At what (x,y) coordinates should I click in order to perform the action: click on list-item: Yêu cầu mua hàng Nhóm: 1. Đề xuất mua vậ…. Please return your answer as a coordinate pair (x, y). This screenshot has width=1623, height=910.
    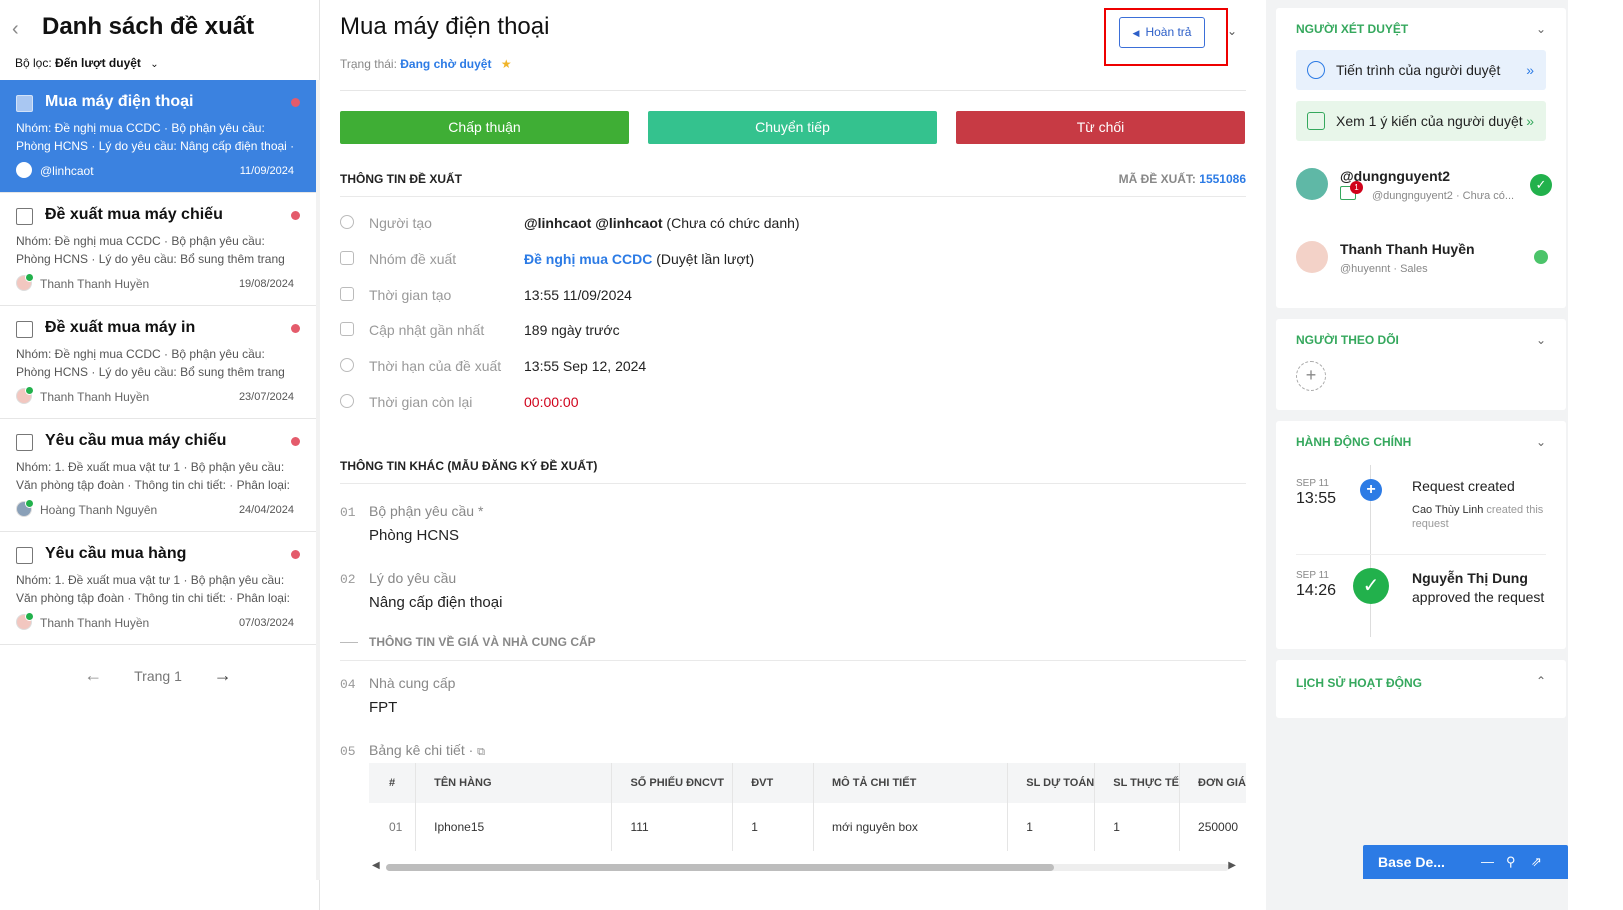
    Looking at the image, I should click on (158, 588).